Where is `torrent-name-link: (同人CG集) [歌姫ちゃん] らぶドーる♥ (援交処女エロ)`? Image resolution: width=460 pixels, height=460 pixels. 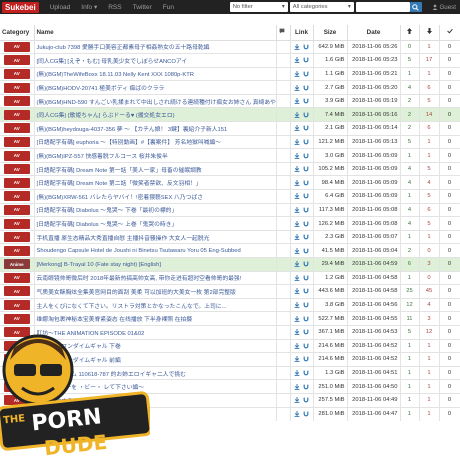
torrent-name-link: (同人CG集) [歌姫ちゃん] らぶドーる♥ (援交処女エロ) is located at coordinates (106, 116).